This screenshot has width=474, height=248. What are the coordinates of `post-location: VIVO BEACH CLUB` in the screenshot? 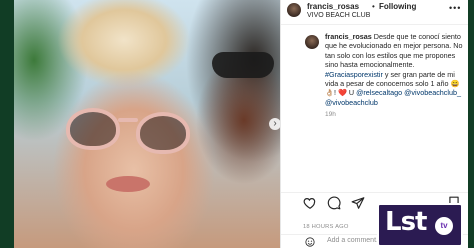 It's located at (338, 15).